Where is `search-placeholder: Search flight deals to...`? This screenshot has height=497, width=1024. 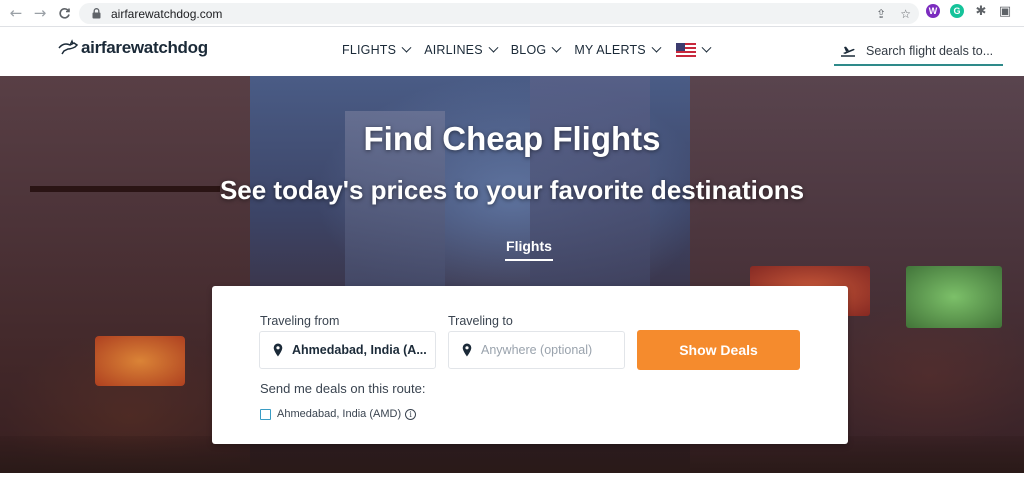
search-placeholder: Search flight deals to... is located at coordinates (930, 50).